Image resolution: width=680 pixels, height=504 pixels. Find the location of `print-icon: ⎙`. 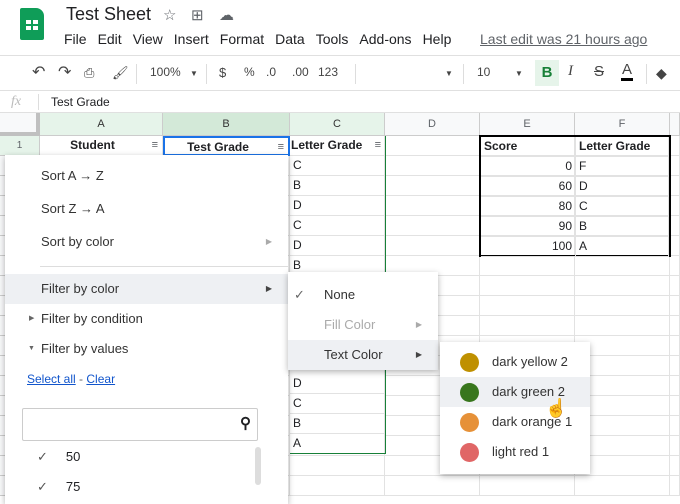

print-icon: ⎙ is located at coordinates (89, 73).